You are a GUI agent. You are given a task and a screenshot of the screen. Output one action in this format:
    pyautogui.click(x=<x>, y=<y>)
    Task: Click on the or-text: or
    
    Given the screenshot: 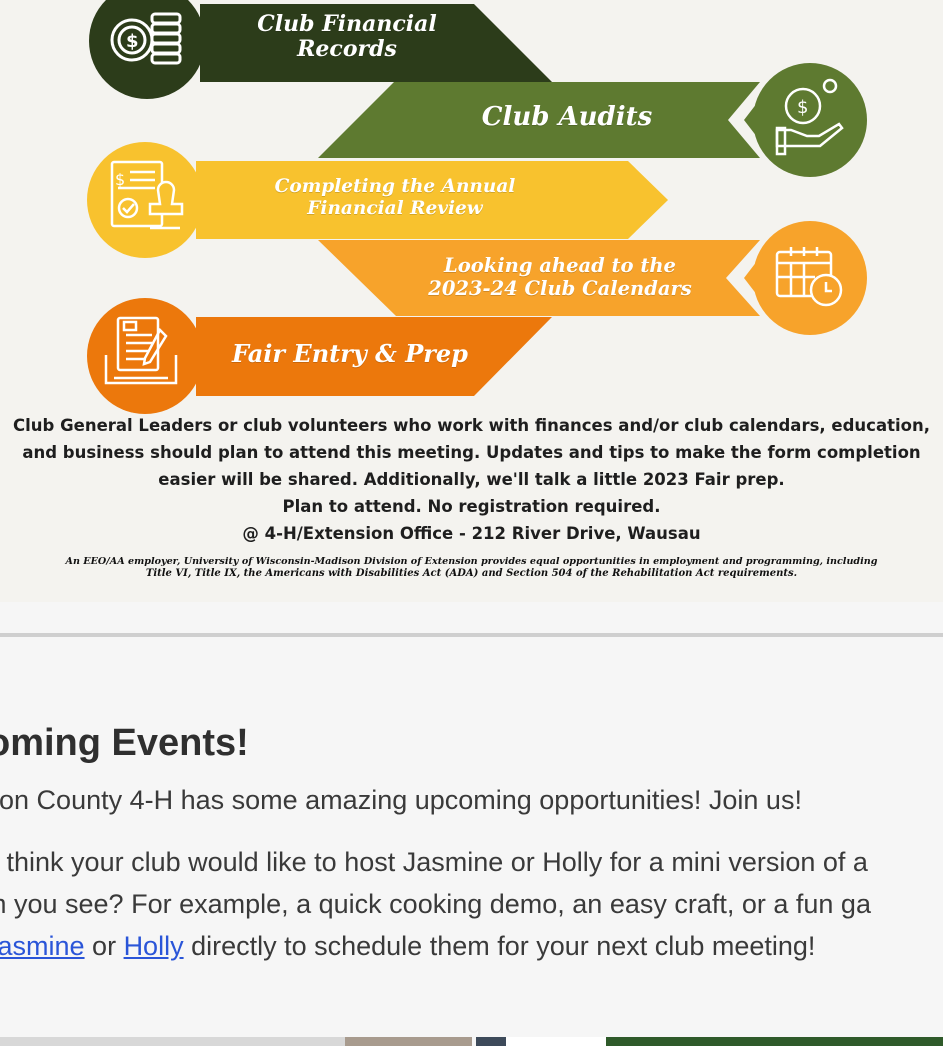 What is the action you would take?
    pyautogui.click(x=104, y=946)
    